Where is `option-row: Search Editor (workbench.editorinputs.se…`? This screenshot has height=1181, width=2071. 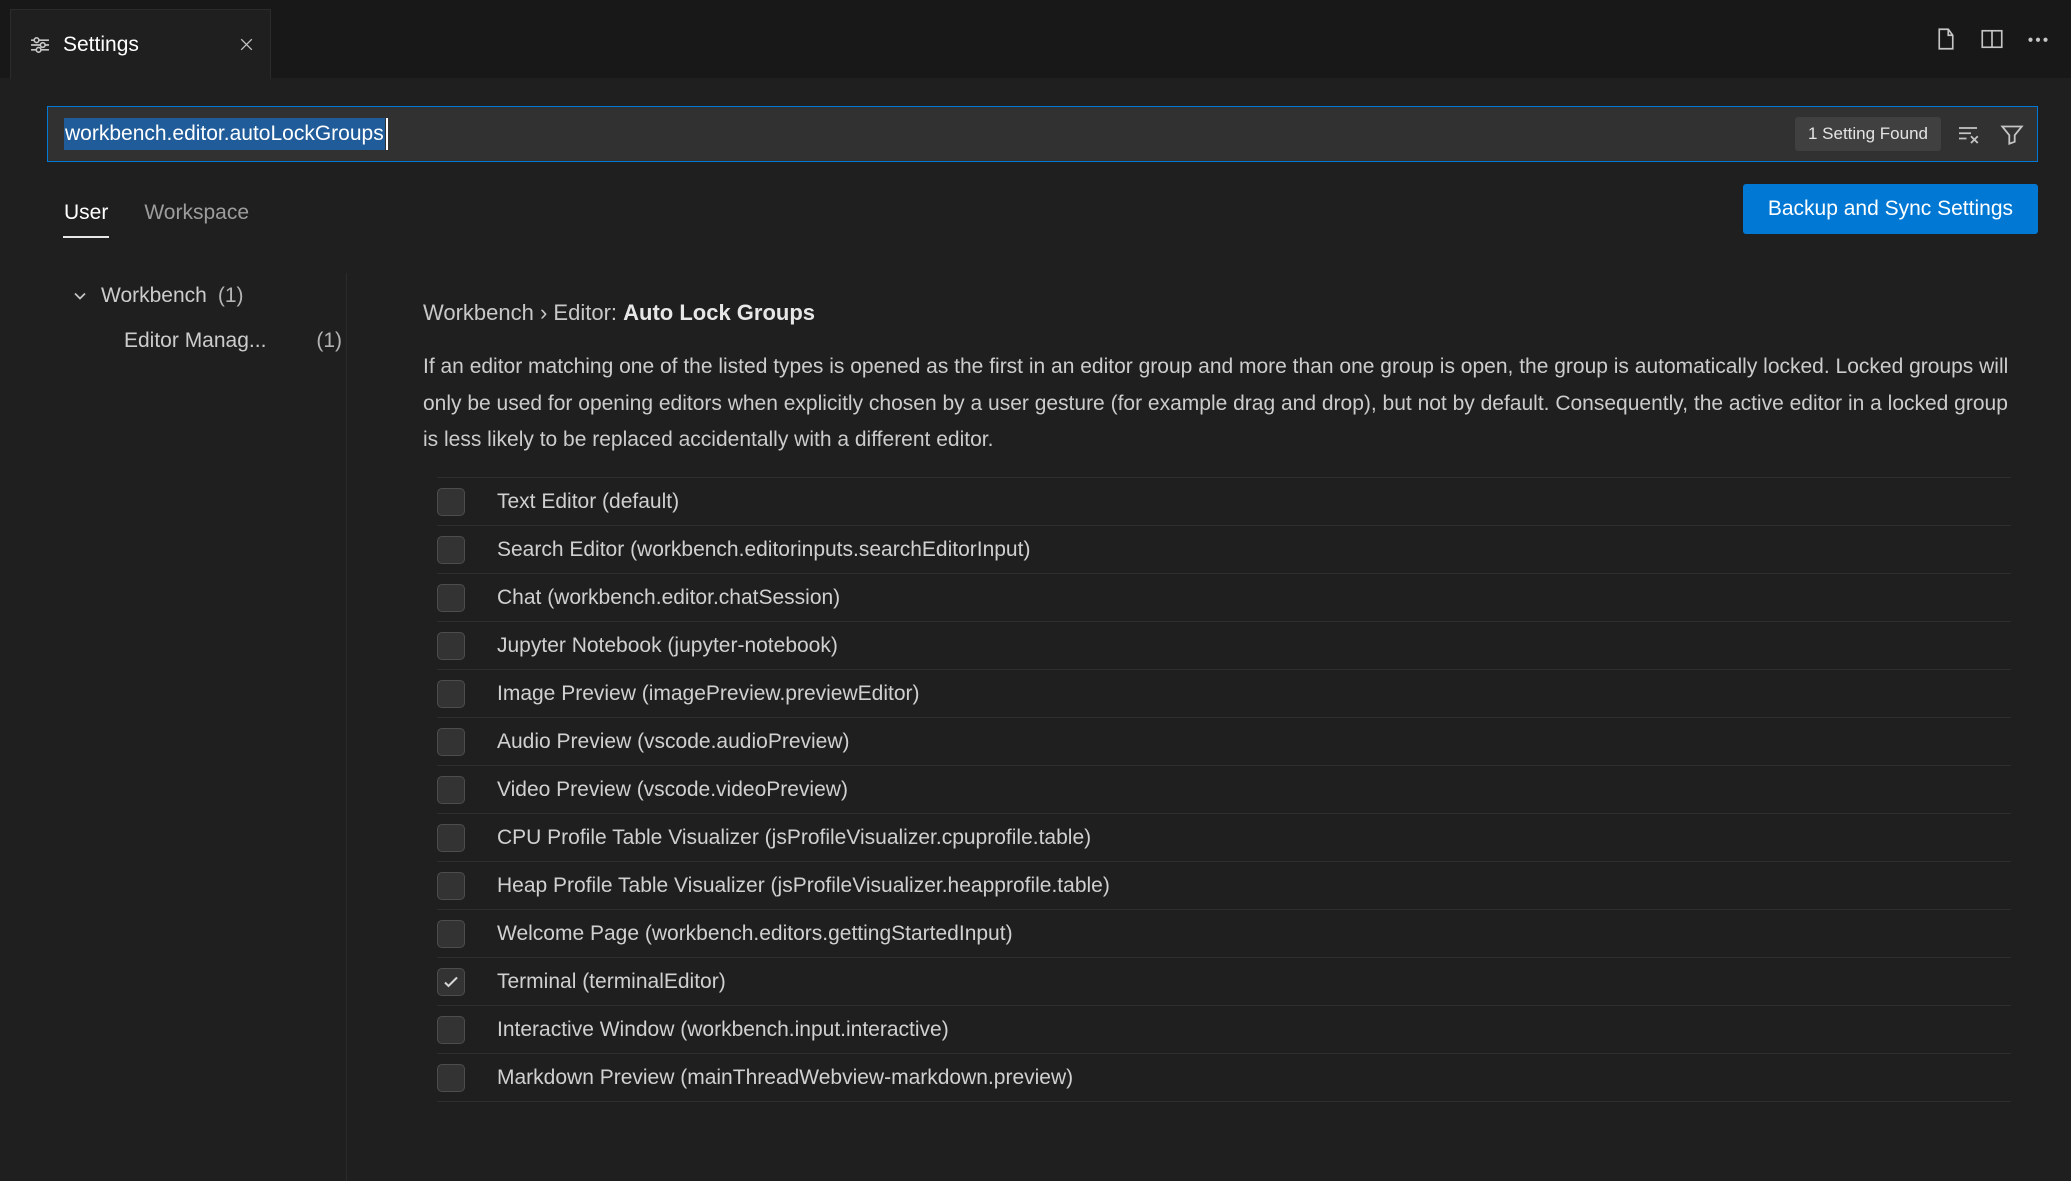 option-row: Search Editor (workbench.editorinputs.se… is located at coordinates (1224, 550).